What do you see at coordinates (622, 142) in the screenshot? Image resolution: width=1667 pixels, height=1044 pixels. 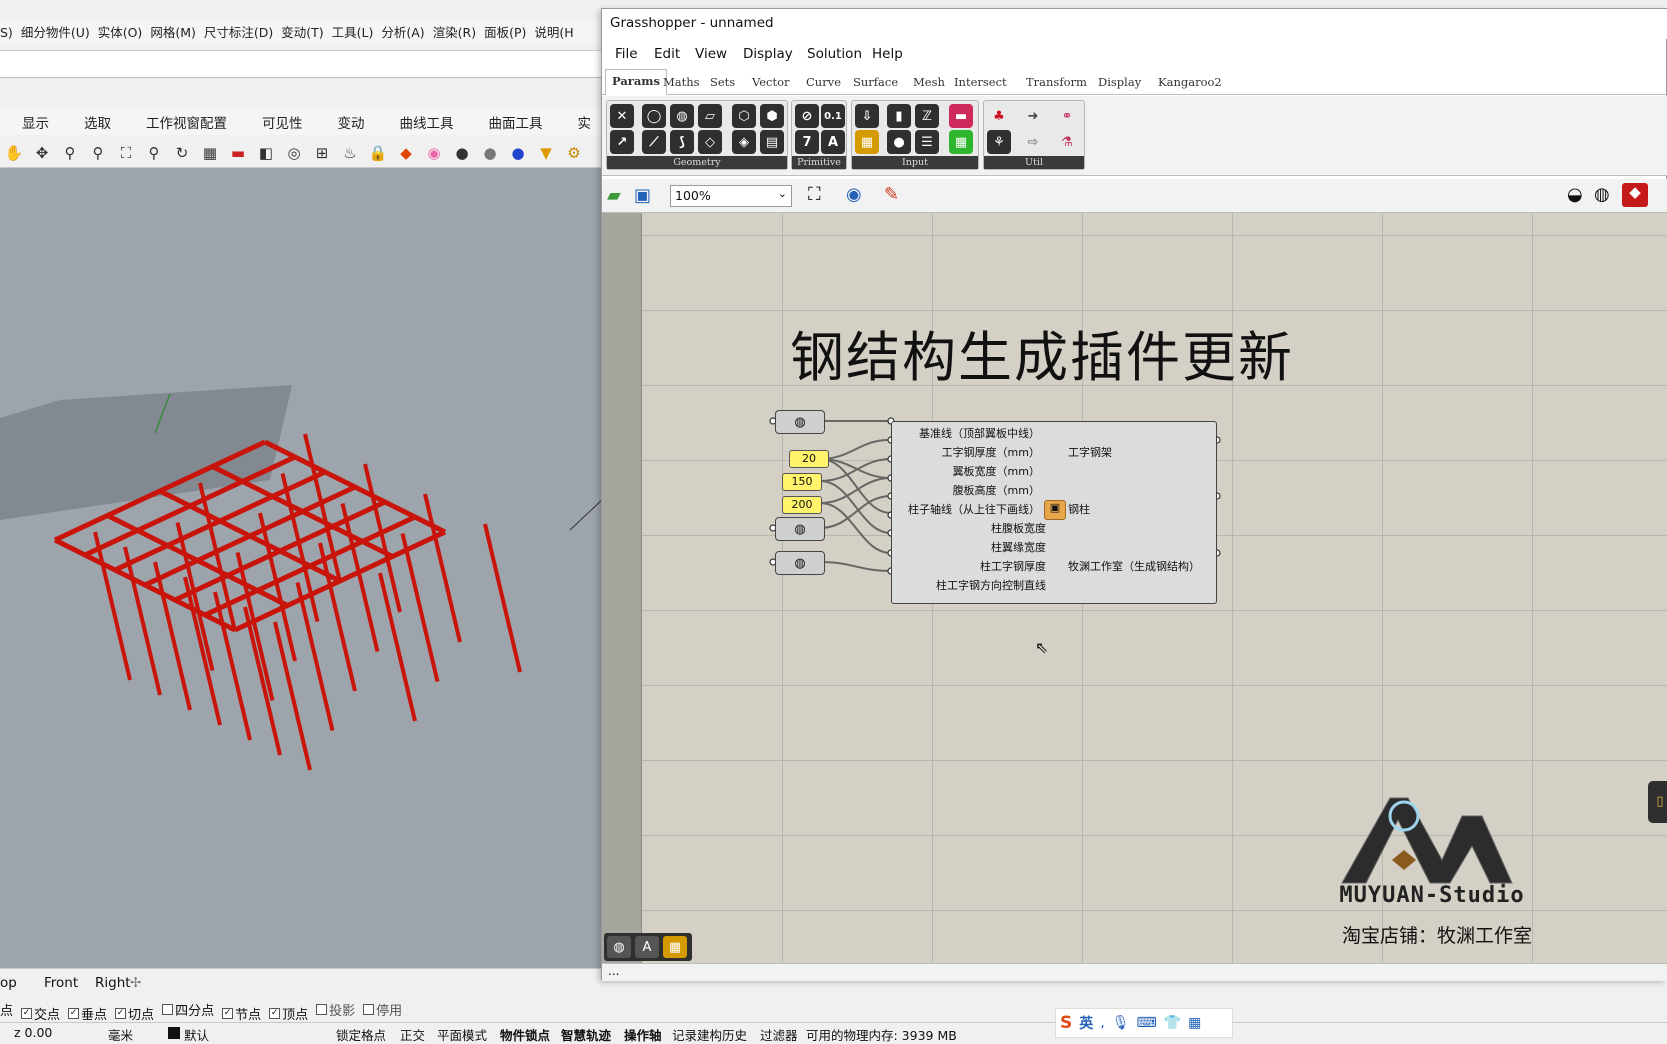 I see `vector-param-icon: ↗` at bounding box center [622, 142].